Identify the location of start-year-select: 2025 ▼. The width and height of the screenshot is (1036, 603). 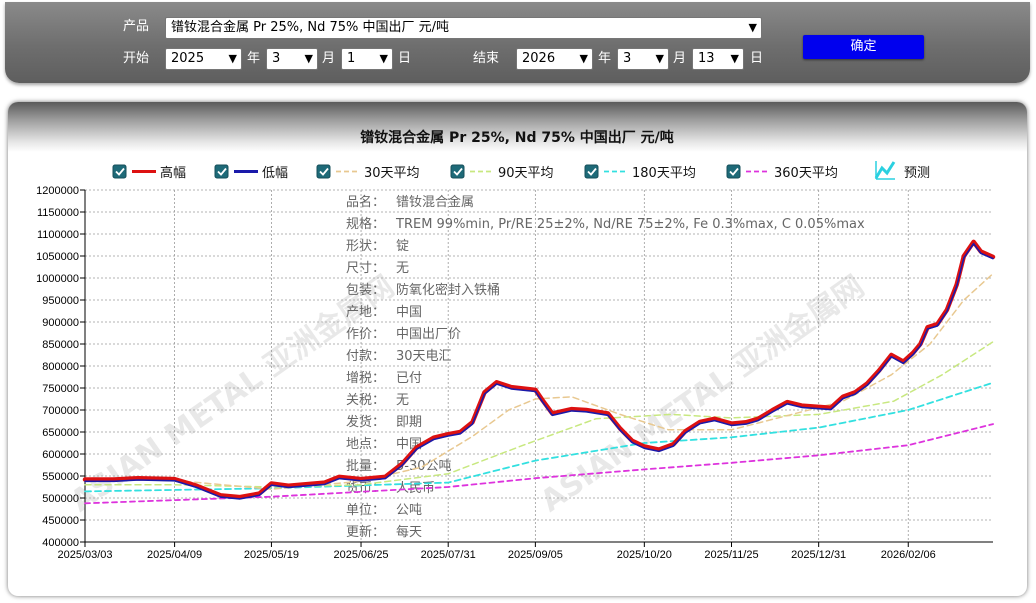
(203, 59).